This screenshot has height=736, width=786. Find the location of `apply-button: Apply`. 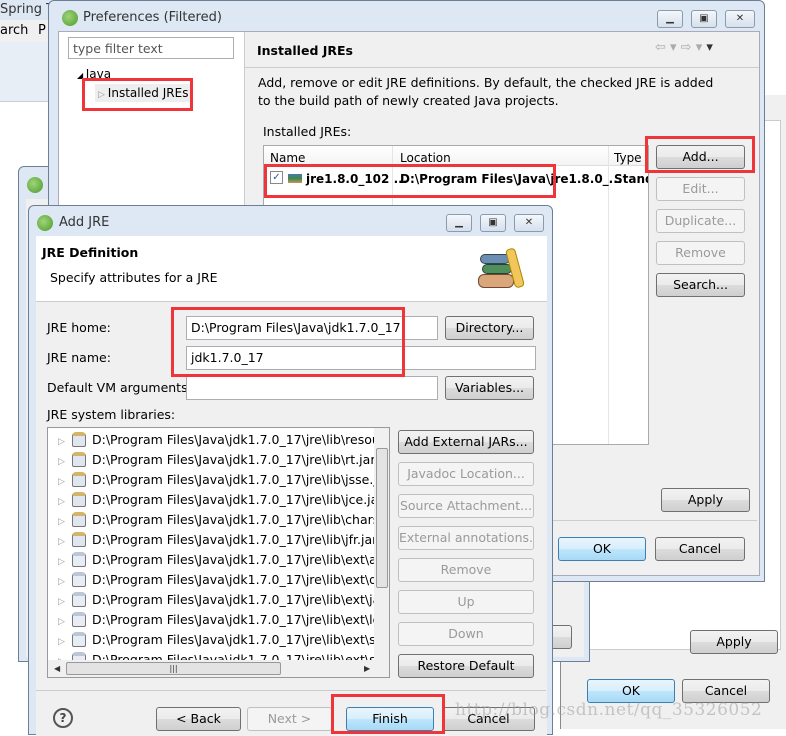

apply-button: Apply is located at coordinates (705, 500).